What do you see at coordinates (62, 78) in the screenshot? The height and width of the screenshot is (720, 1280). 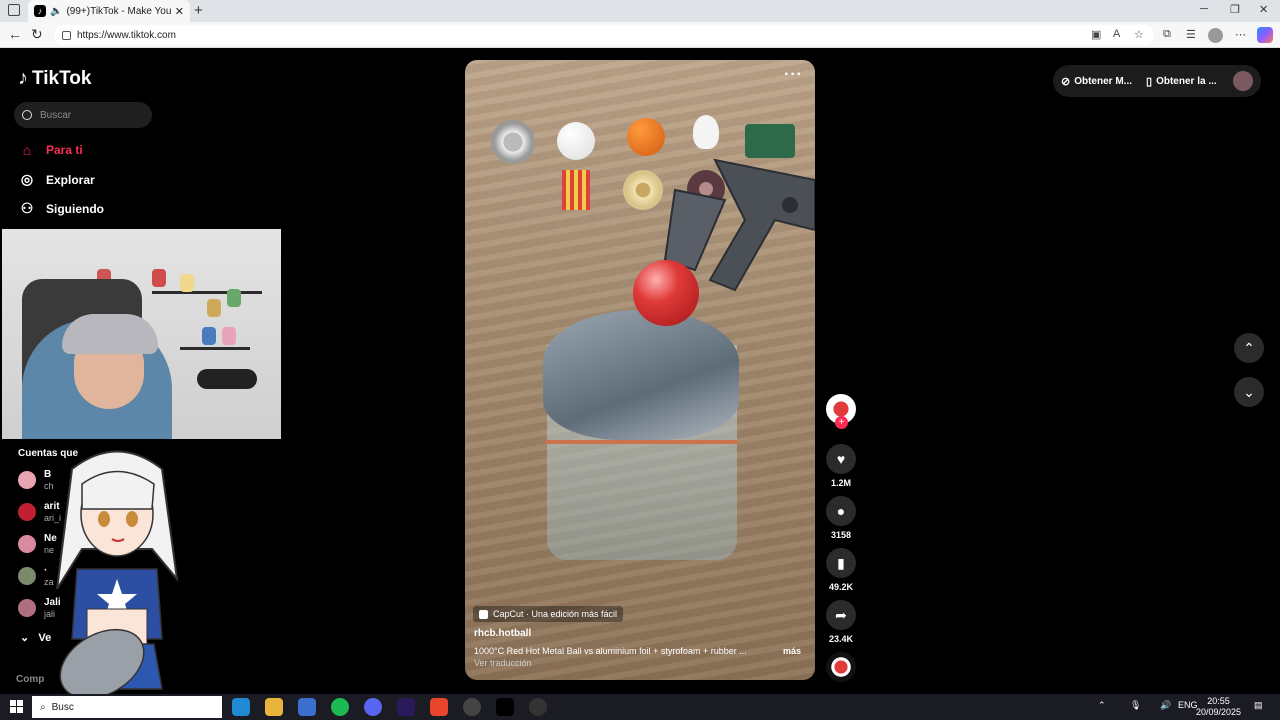 I see `logo-text: TikTok` at bounding box center [62, 78].